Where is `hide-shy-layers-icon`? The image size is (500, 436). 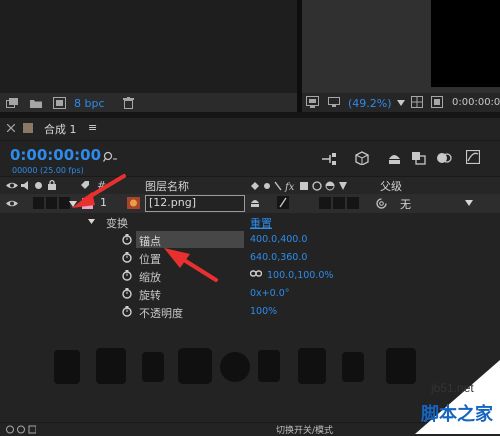 hide-shy-layers-icon is located at coordinates (394, 158).